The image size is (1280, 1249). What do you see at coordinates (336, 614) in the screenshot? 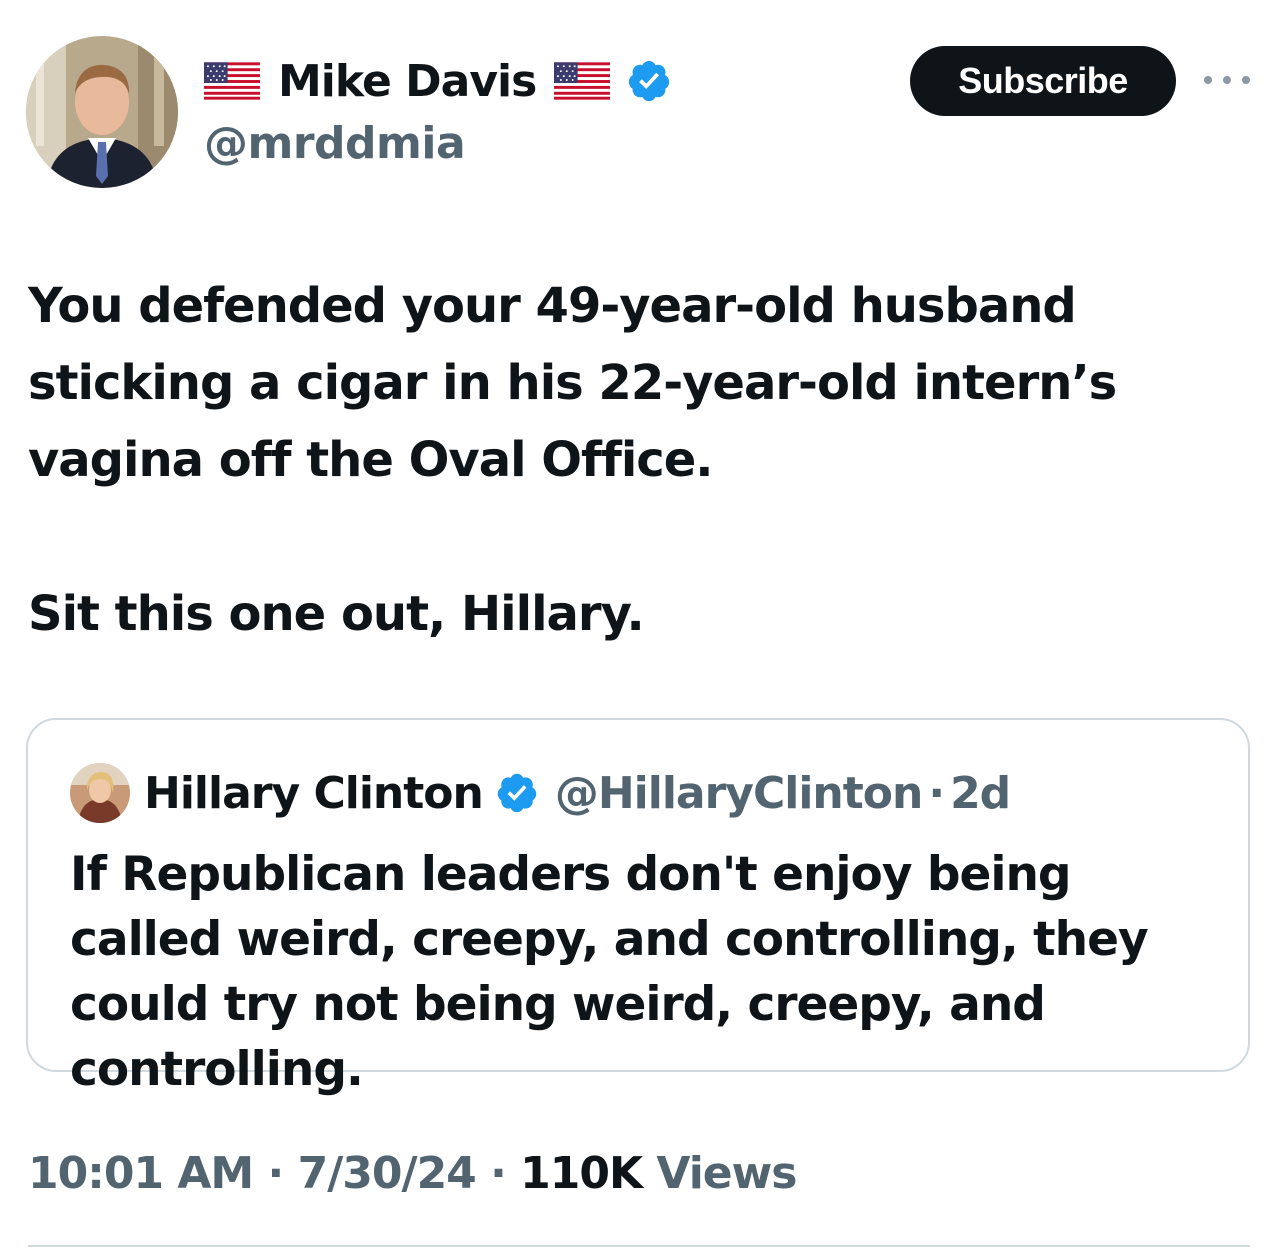
I see `tweet-paragraph: Sit this one out, Hillary.` at bounding box center [336, 614].